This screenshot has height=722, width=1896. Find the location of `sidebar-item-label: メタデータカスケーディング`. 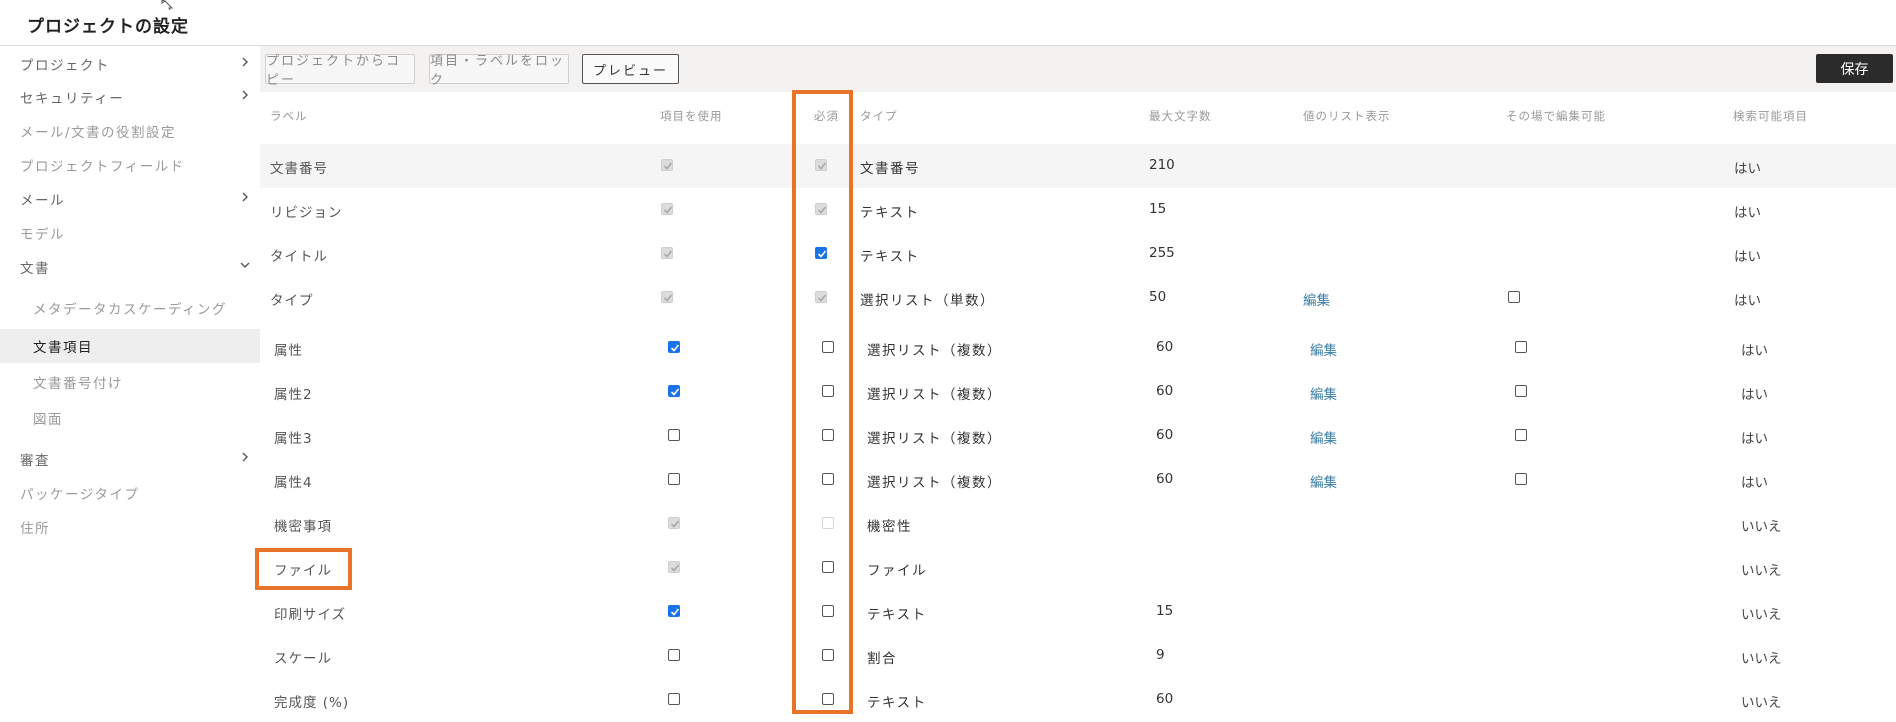

sidebar-item-label: メタデータカスケーディング is located at coordinates (130, 310).